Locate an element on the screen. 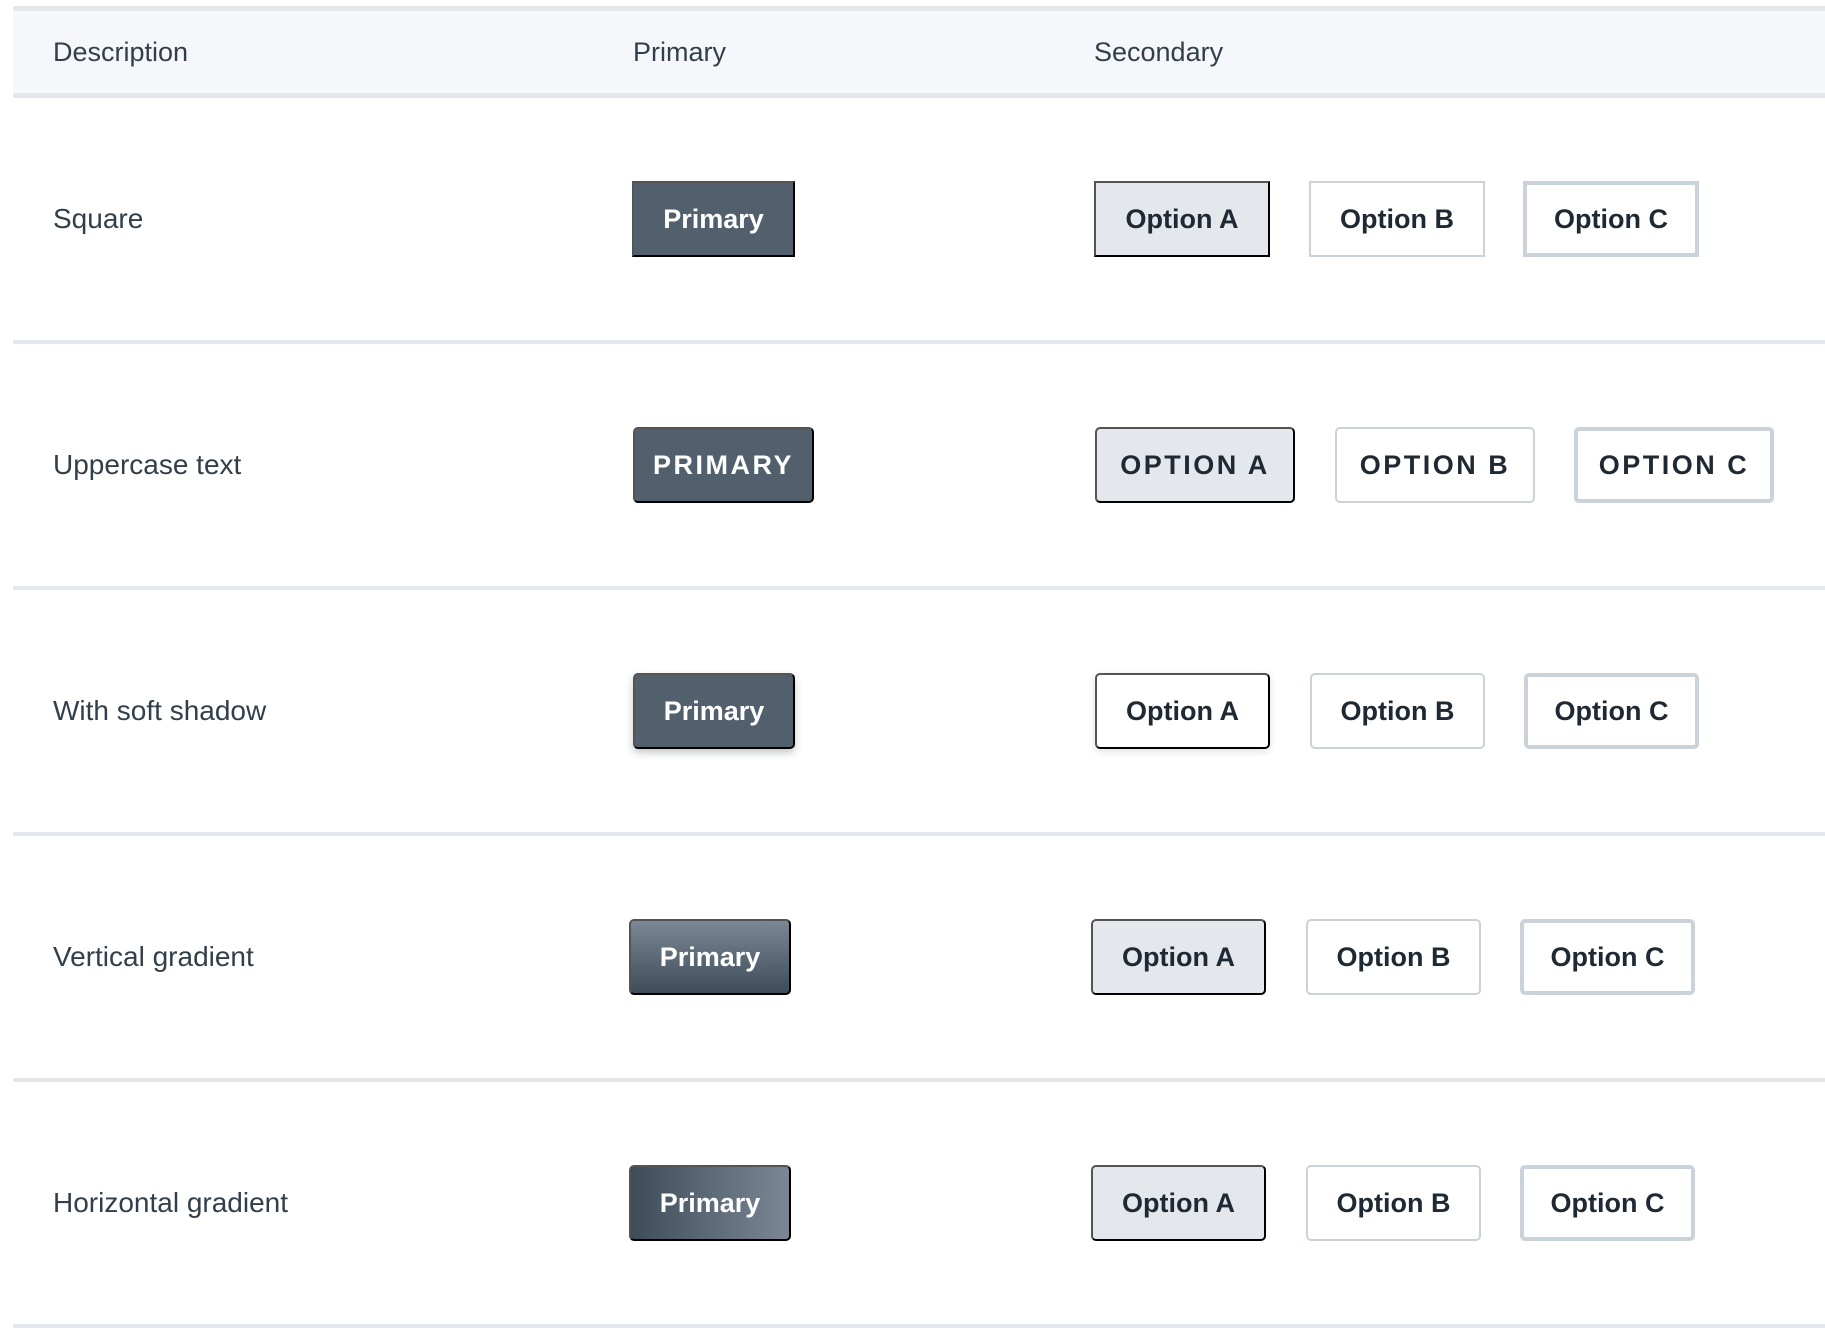 This screenshot has height=1328, width=1825. header-primary: Primary is located at coordinates (679, 52).